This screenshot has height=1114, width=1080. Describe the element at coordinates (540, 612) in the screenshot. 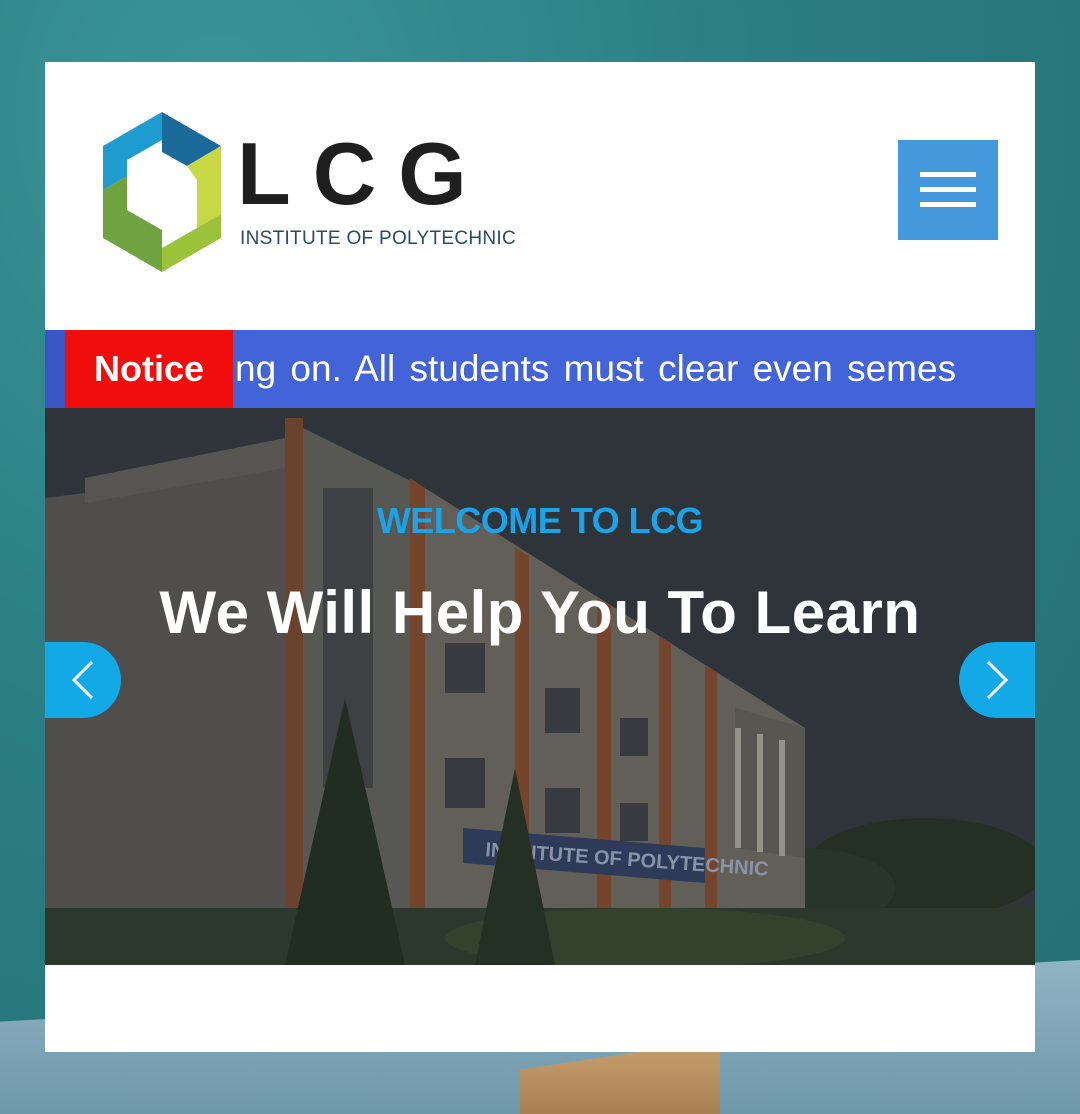

I see `hero-title: We Will Help You To Learn` at that location.